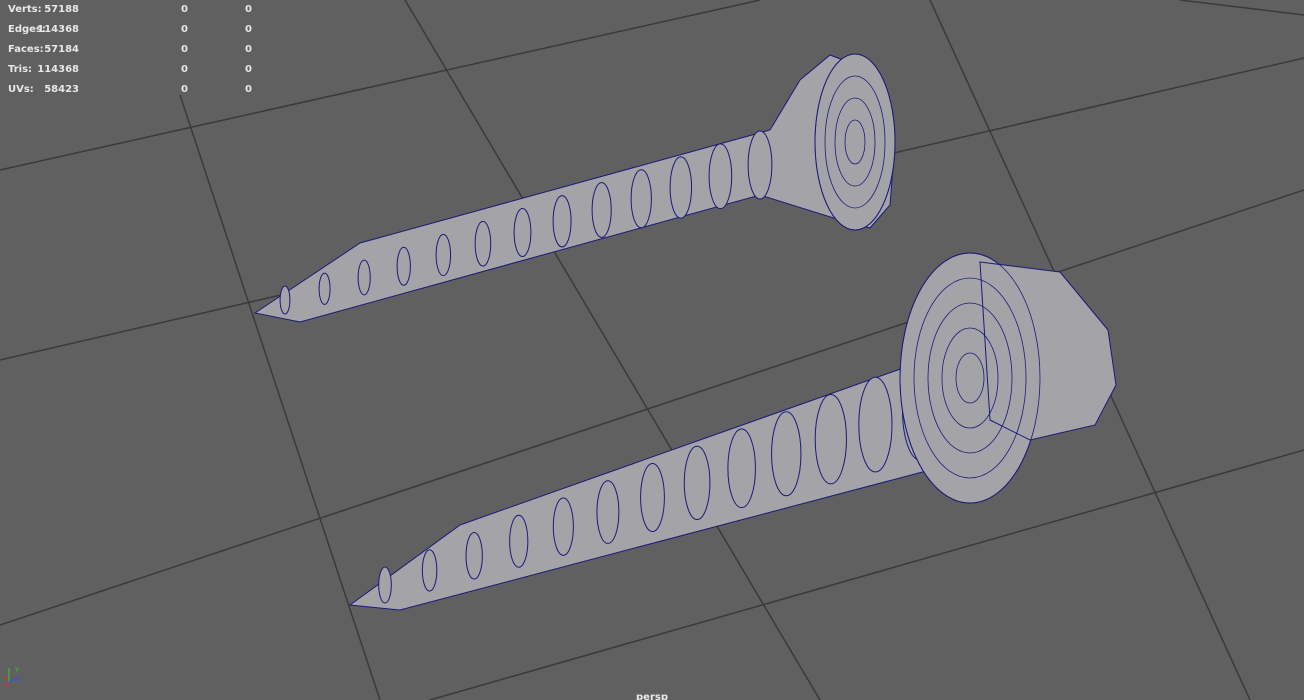 The width and height of the screenshot is (1304, 700). Describe the element at coordinates (5, 678) in the screenshot. I see `x-axis-label: x` at that location.